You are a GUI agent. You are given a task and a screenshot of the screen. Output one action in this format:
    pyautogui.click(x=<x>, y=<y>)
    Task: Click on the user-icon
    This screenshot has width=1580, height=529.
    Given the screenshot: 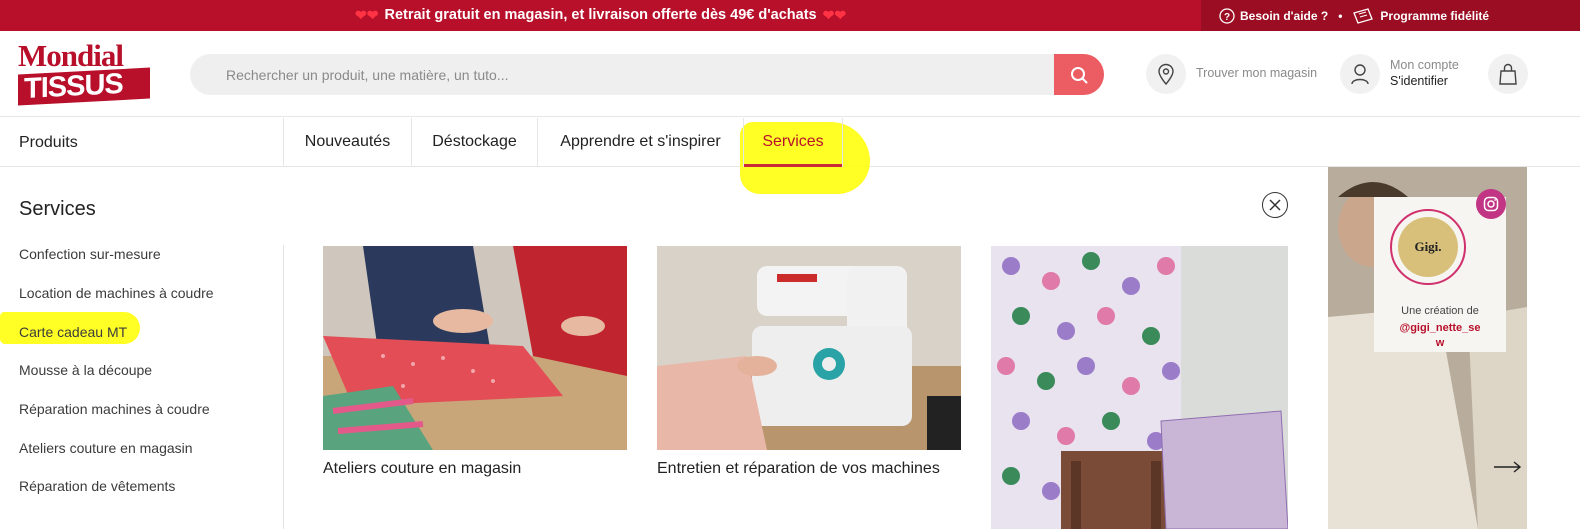 What is the action you would take?
    pyautogui.click(x=1360, y=74)
    